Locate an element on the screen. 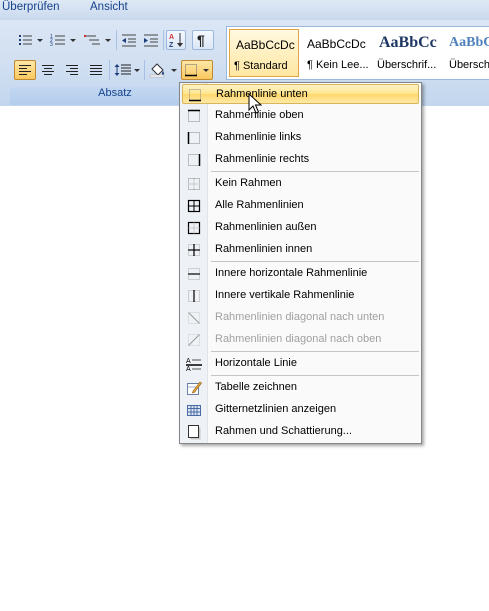  justify-button is located at coordinates (96, 70).